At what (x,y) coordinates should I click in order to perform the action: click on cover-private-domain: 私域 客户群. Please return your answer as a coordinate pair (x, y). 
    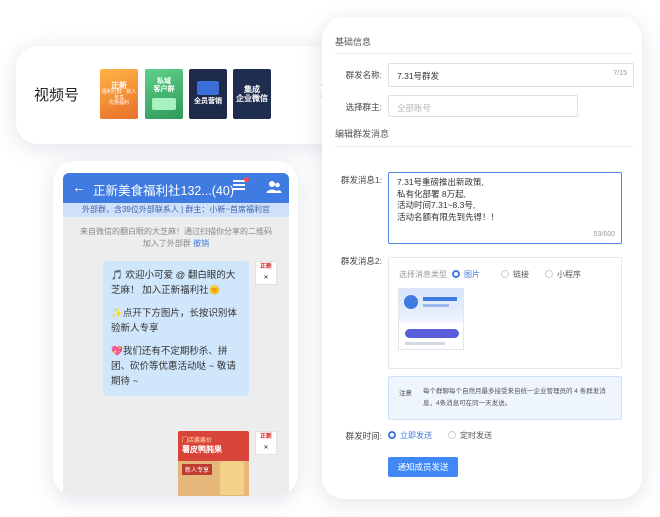
    Looking at the image, I should click on (164, 94).